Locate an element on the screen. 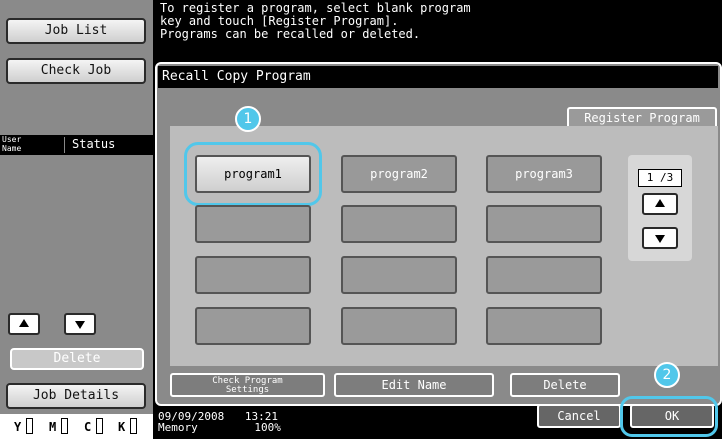 This screenshot has height=439, width=722. cancel-button: Cancel is located at coordinates (579, 416).